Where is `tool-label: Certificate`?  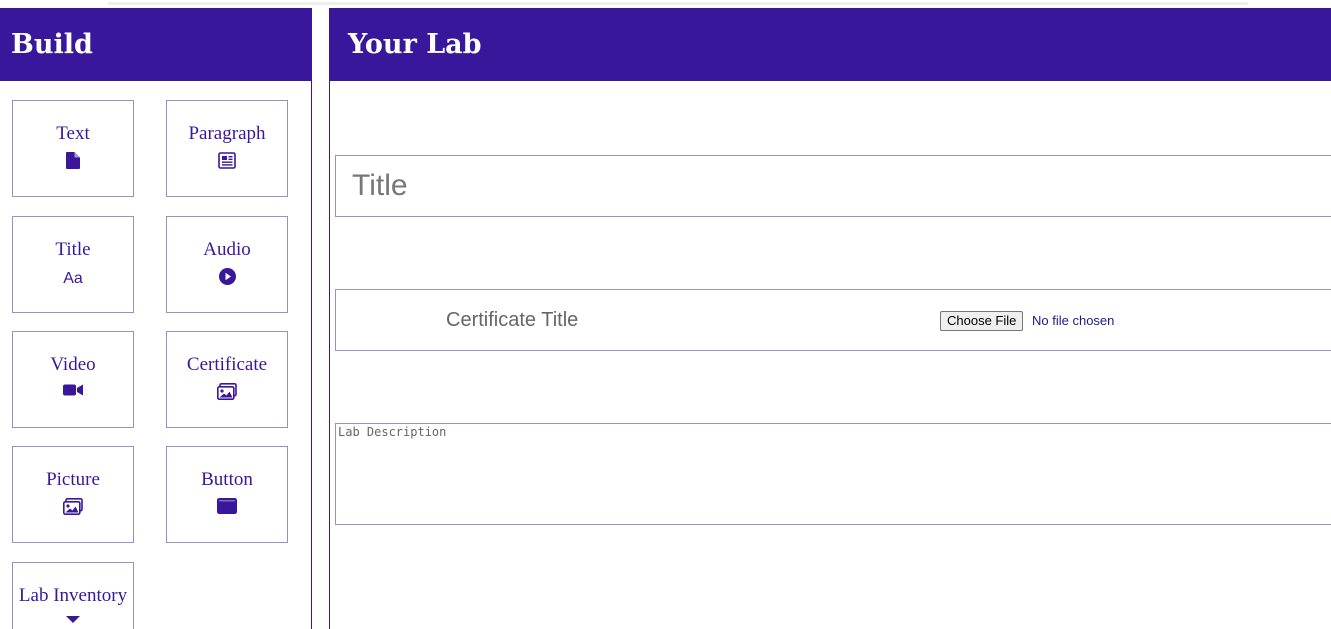
tool-label: Certificate is located at coordinates (227, 364).